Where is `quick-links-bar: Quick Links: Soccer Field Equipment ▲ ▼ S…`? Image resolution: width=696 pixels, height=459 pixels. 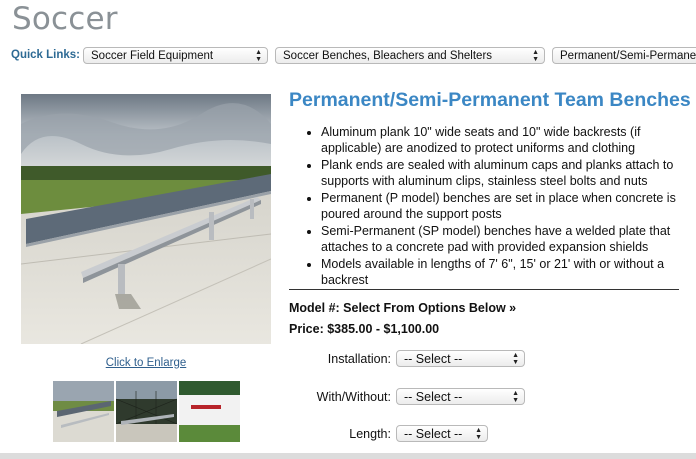
quick-links-bar: Quick Links: Soccer Field Equipment ▲ ▼ S… is located at coordinates (353, 57).